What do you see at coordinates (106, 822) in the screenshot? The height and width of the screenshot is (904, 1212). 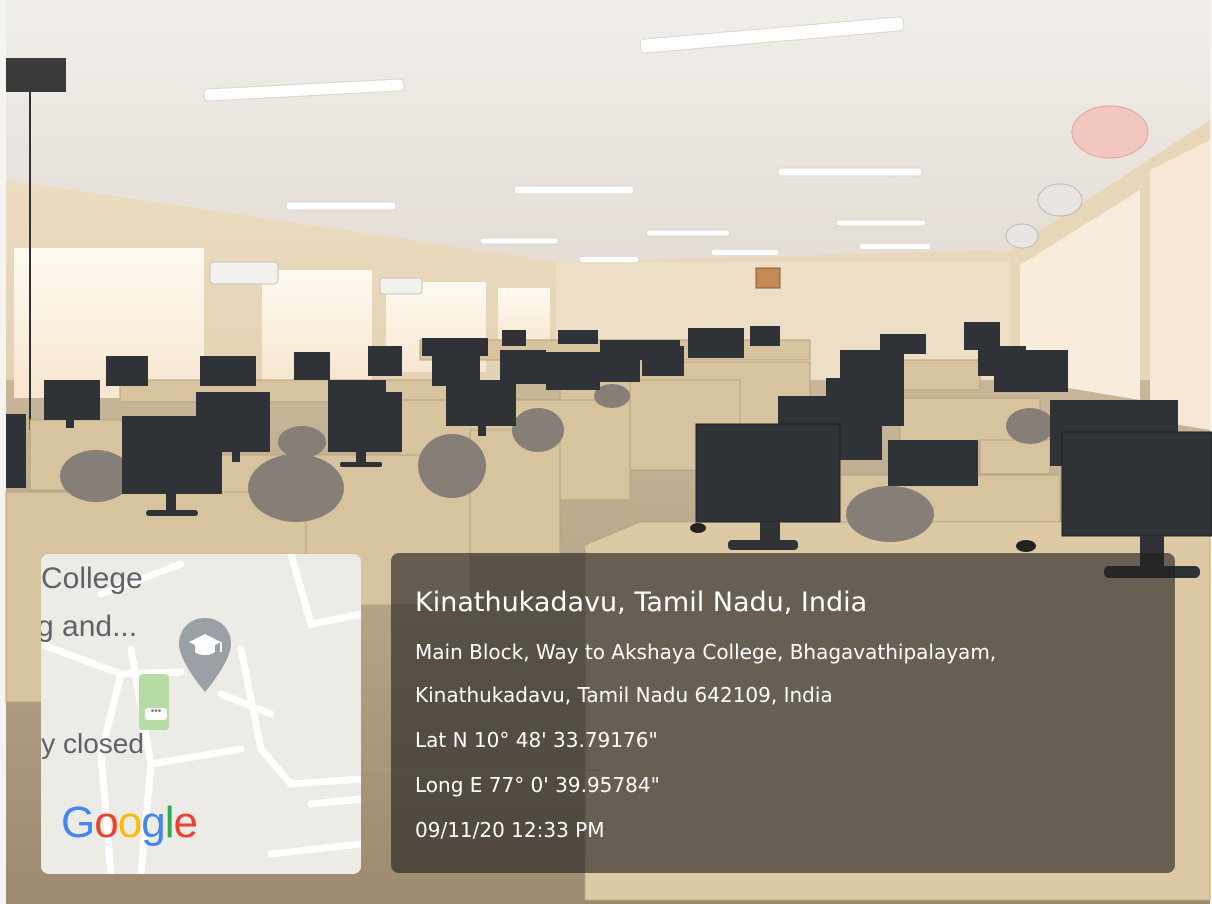 I see `google-letter-o1: o` at bounding box center [106, 822].